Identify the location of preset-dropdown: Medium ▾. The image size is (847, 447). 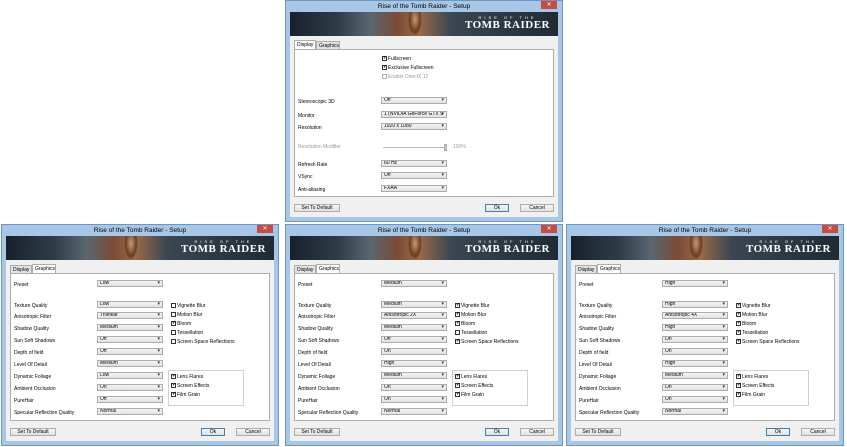
(414, 283).